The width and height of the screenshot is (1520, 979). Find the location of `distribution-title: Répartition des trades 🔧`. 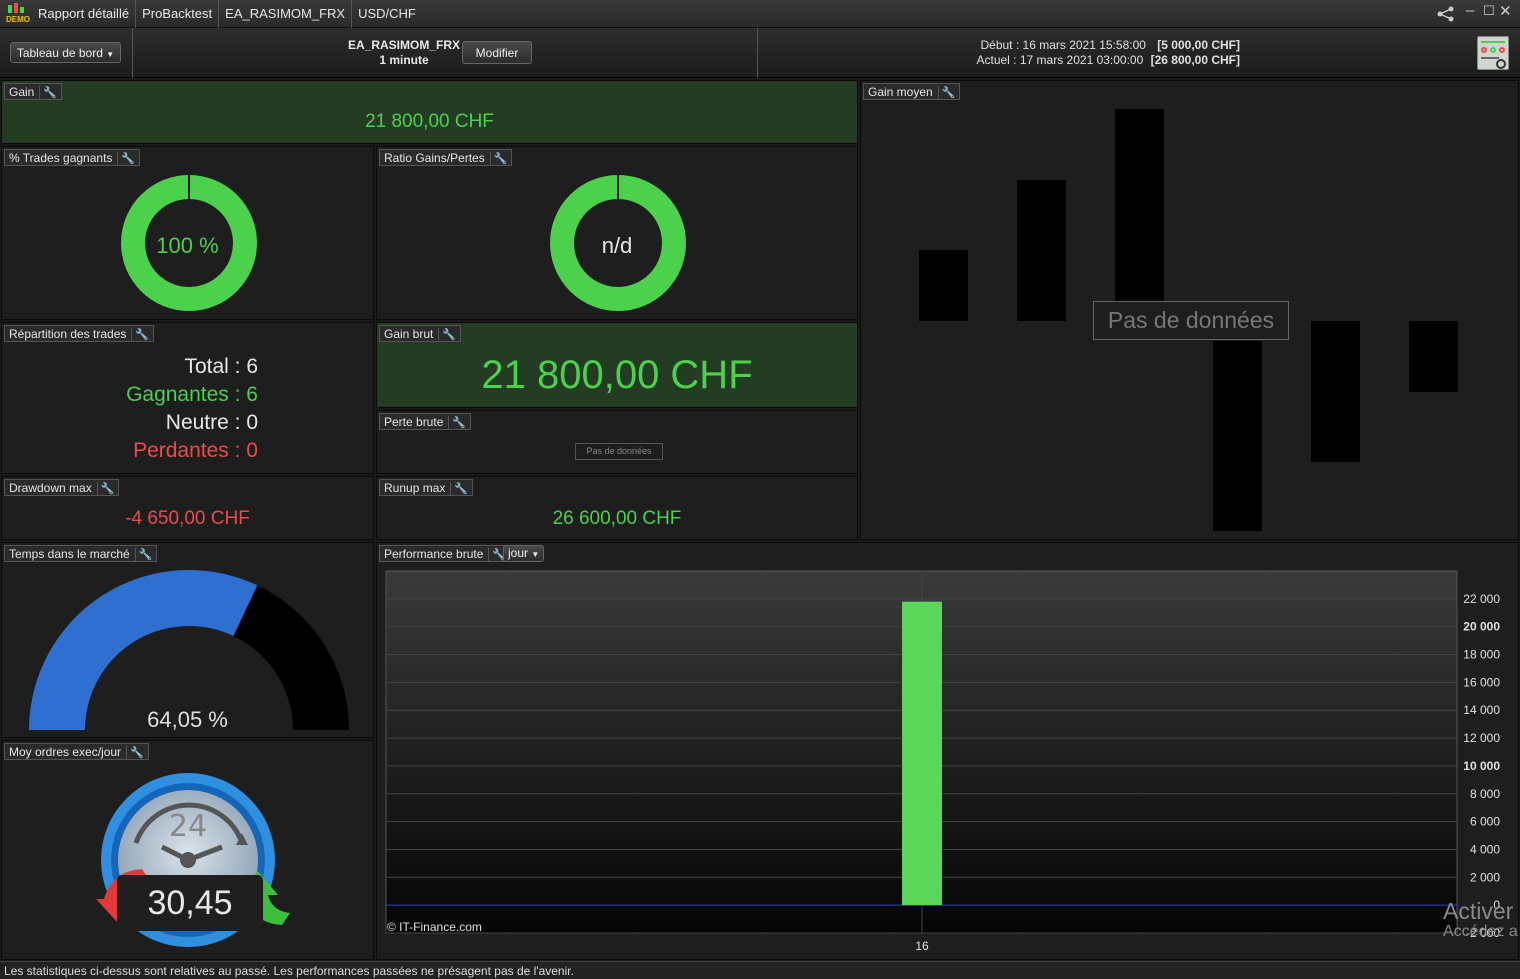

distribution-title: Répartition des trades 🔧 is located at coordinates (79, 333).